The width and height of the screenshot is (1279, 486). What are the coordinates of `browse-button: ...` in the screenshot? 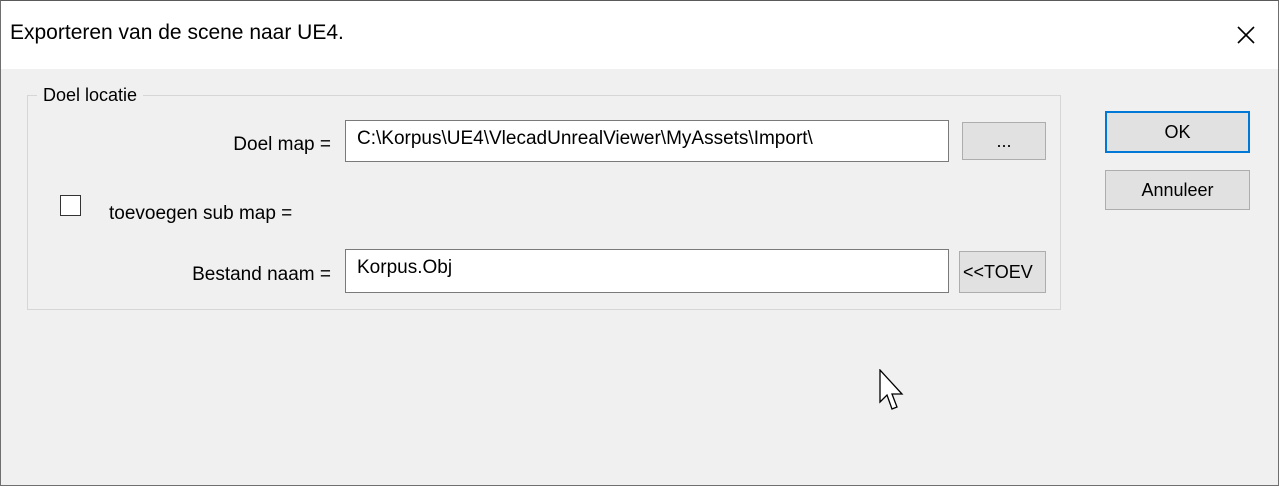 It's located at (1004, 141).